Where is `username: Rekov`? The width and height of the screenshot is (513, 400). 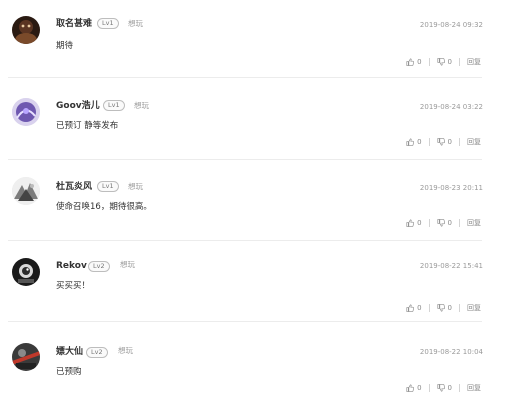
username: Rekov is located at coordinates (71, 266).